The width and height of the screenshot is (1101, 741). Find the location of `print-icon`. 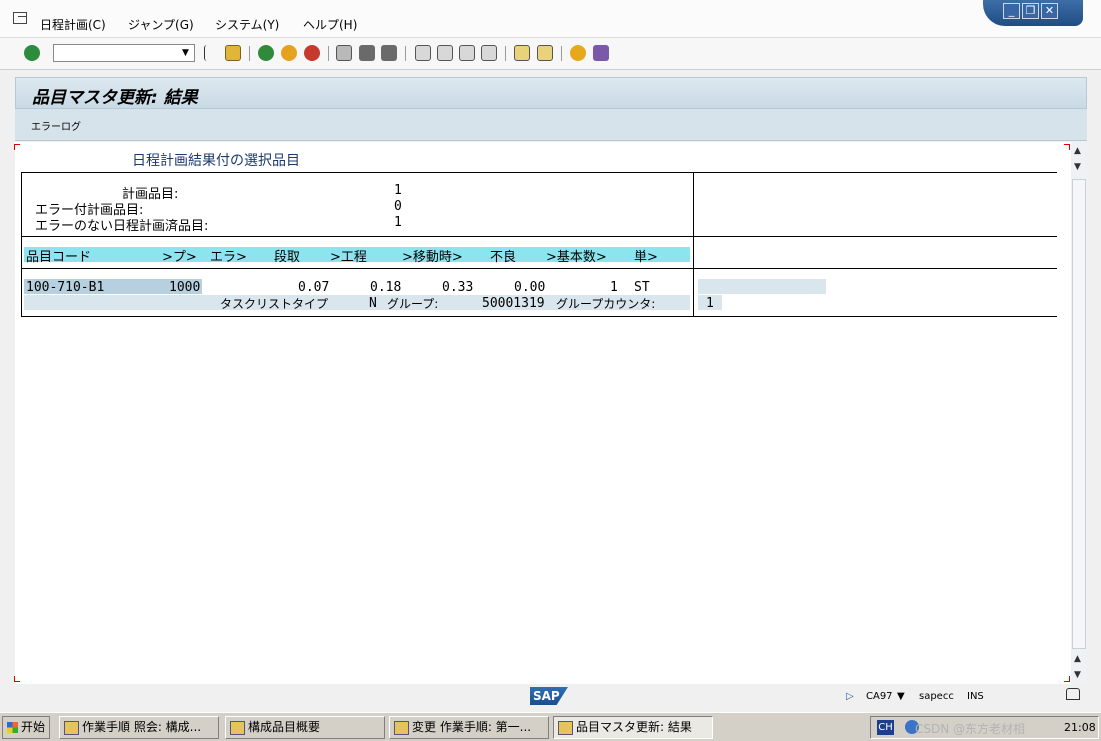

print-icon is located at coordinates (344, 53).